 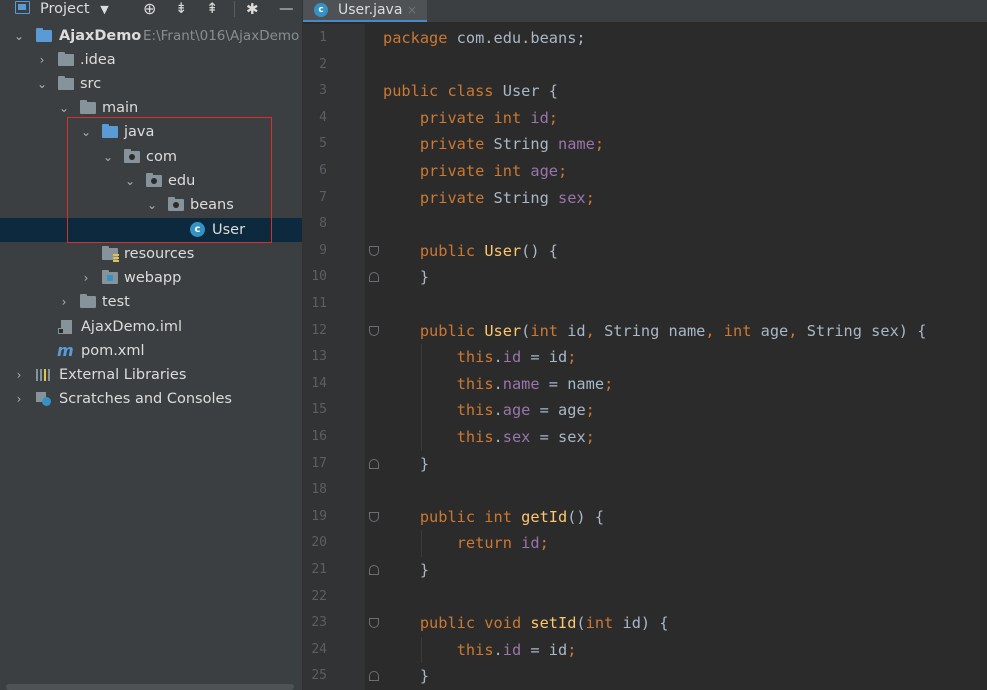 I want to click on code-line-text: private String sex;, so click(x=489, y=198).